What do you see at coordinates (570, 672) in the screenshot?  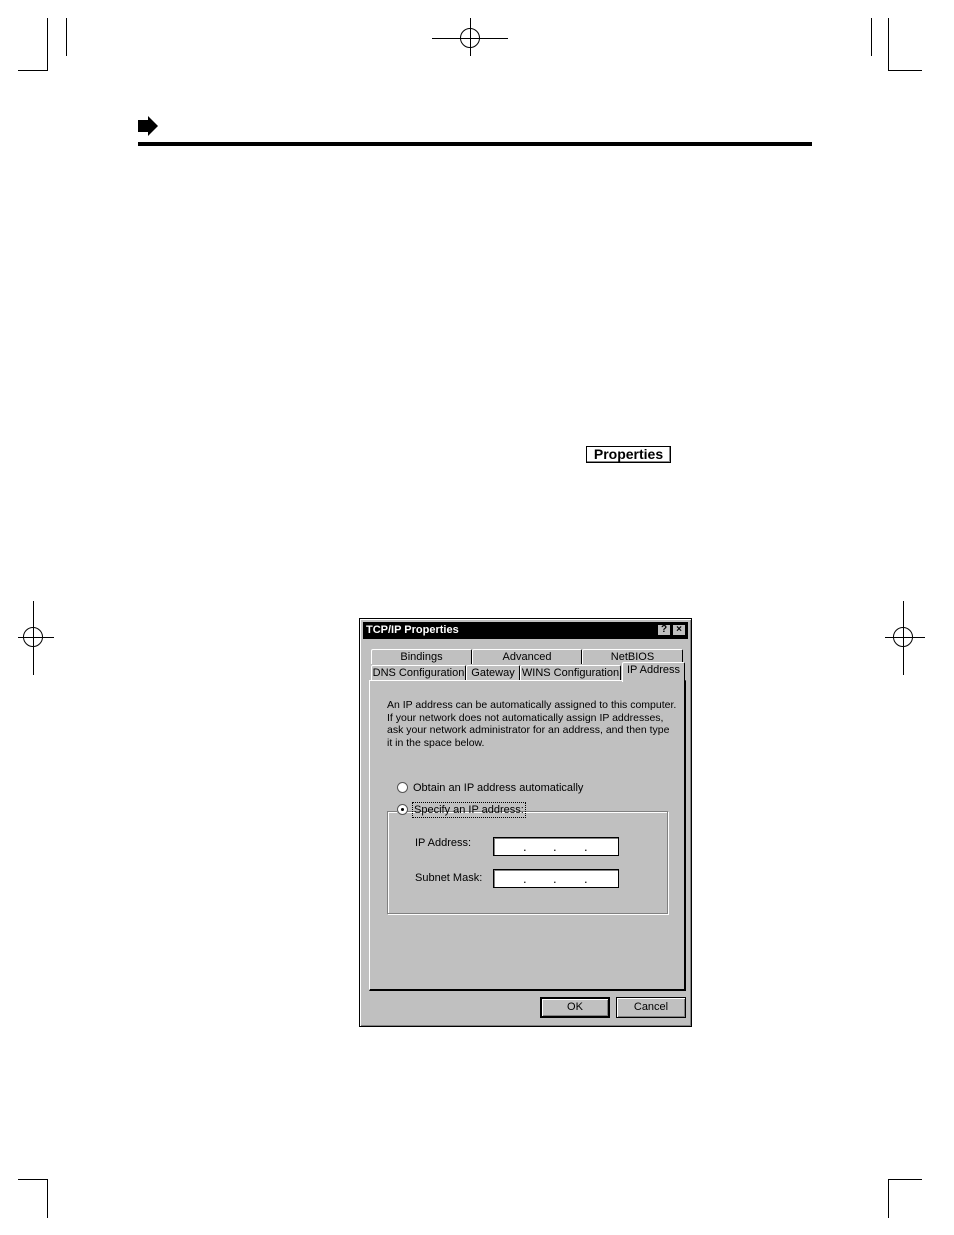 I see `tab-wins-configuration: WINS Configuration` at bounding box center [570, 672].